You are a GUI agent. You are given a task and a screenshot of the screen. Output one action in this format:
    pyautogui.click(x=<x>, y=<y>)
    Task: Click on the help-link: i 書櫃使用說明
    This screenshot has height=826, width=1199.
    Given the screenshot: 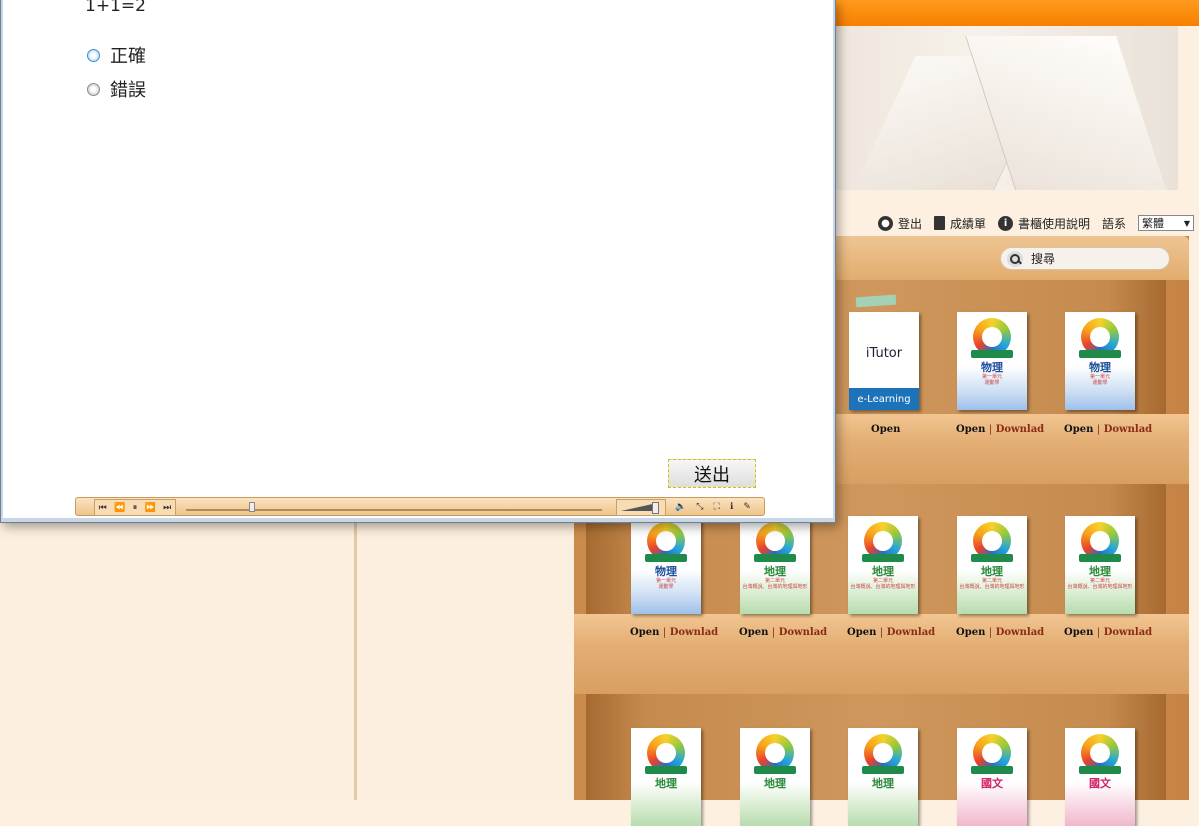 What is the action you would take?
    pyautogui.click(x=1044, y=223)
    